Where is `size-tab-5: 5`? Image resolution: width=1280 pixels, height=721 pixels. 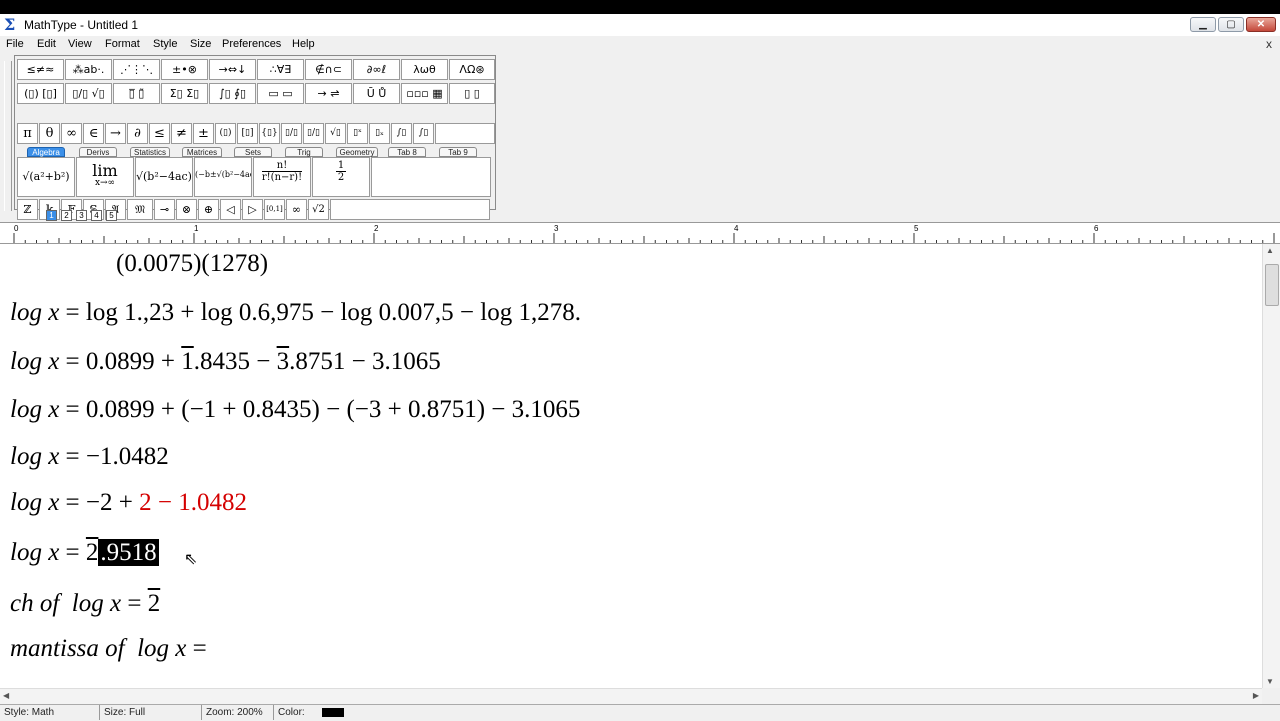 size-tab-5: 5 is located at coordinates (111, 215).